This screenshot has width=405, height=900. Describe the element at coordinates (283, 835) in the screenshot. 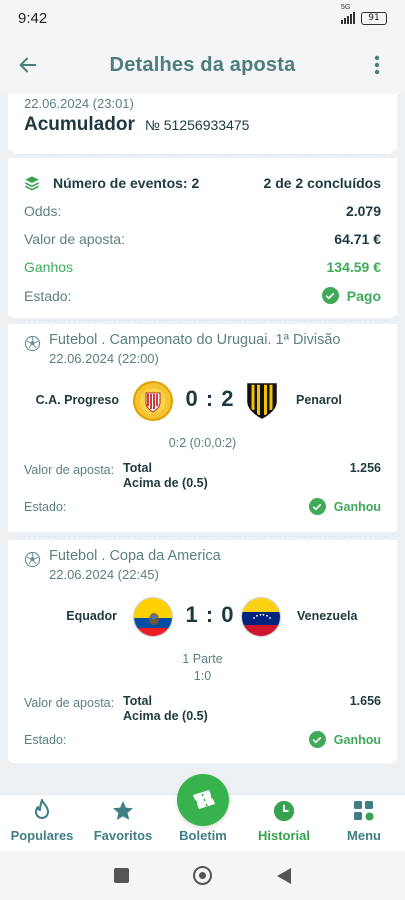

I see `nav-label: Historial` at that location.